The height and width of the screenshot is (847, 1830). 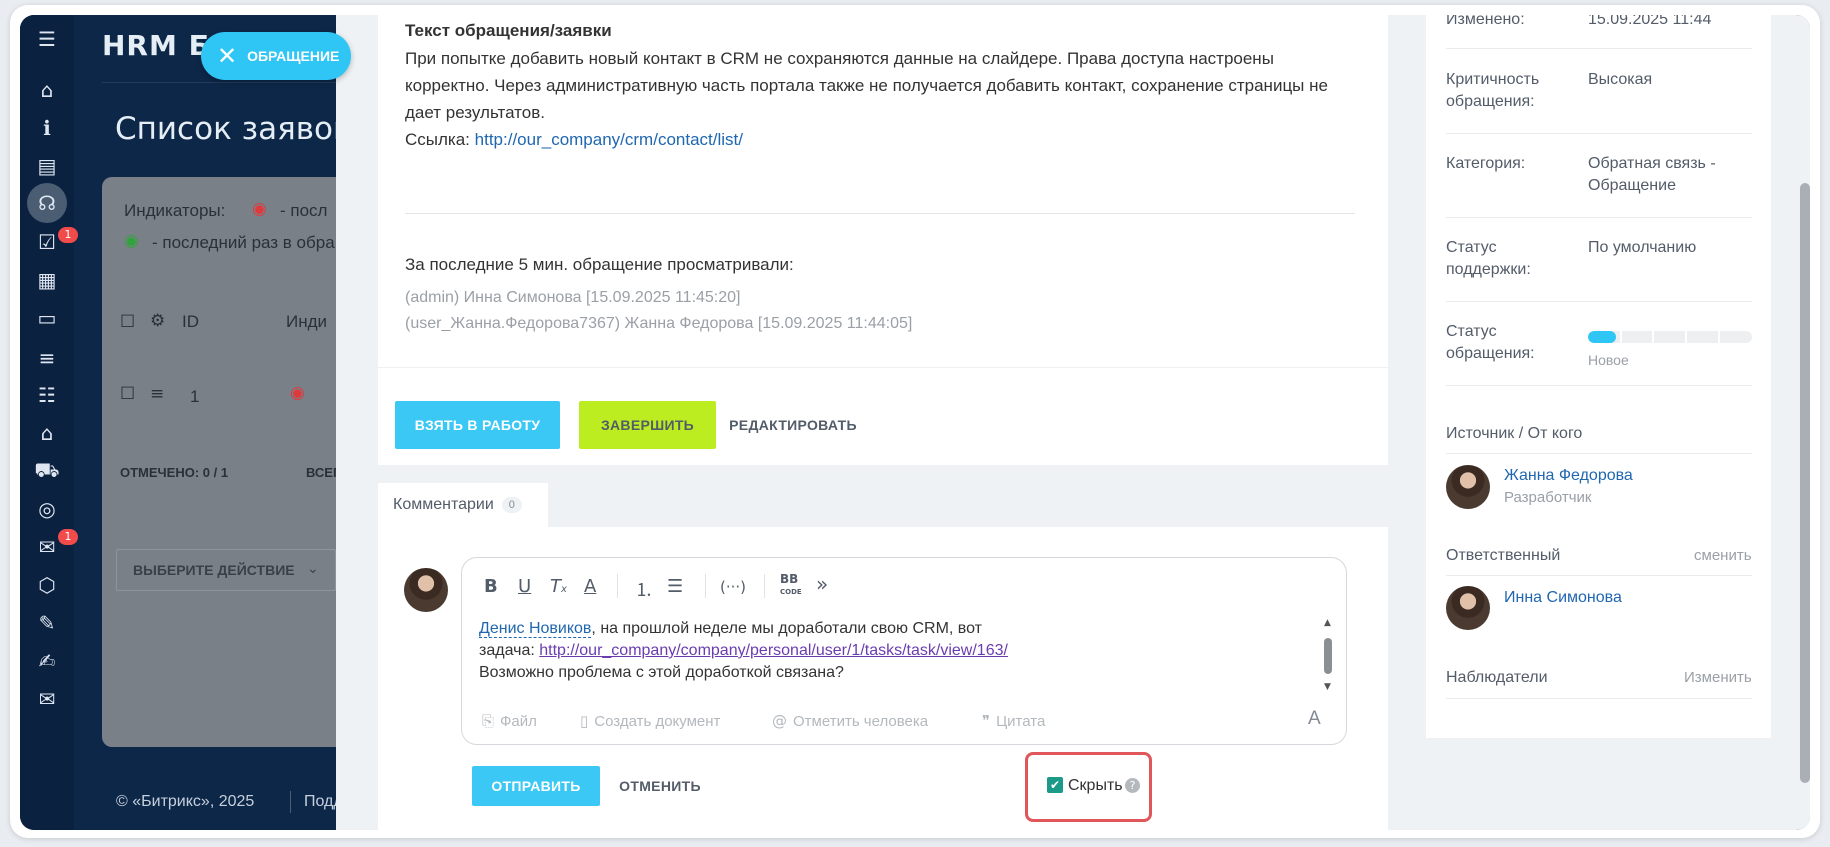 I want to click on support-icon: ☊, so click(x=47, y=203).